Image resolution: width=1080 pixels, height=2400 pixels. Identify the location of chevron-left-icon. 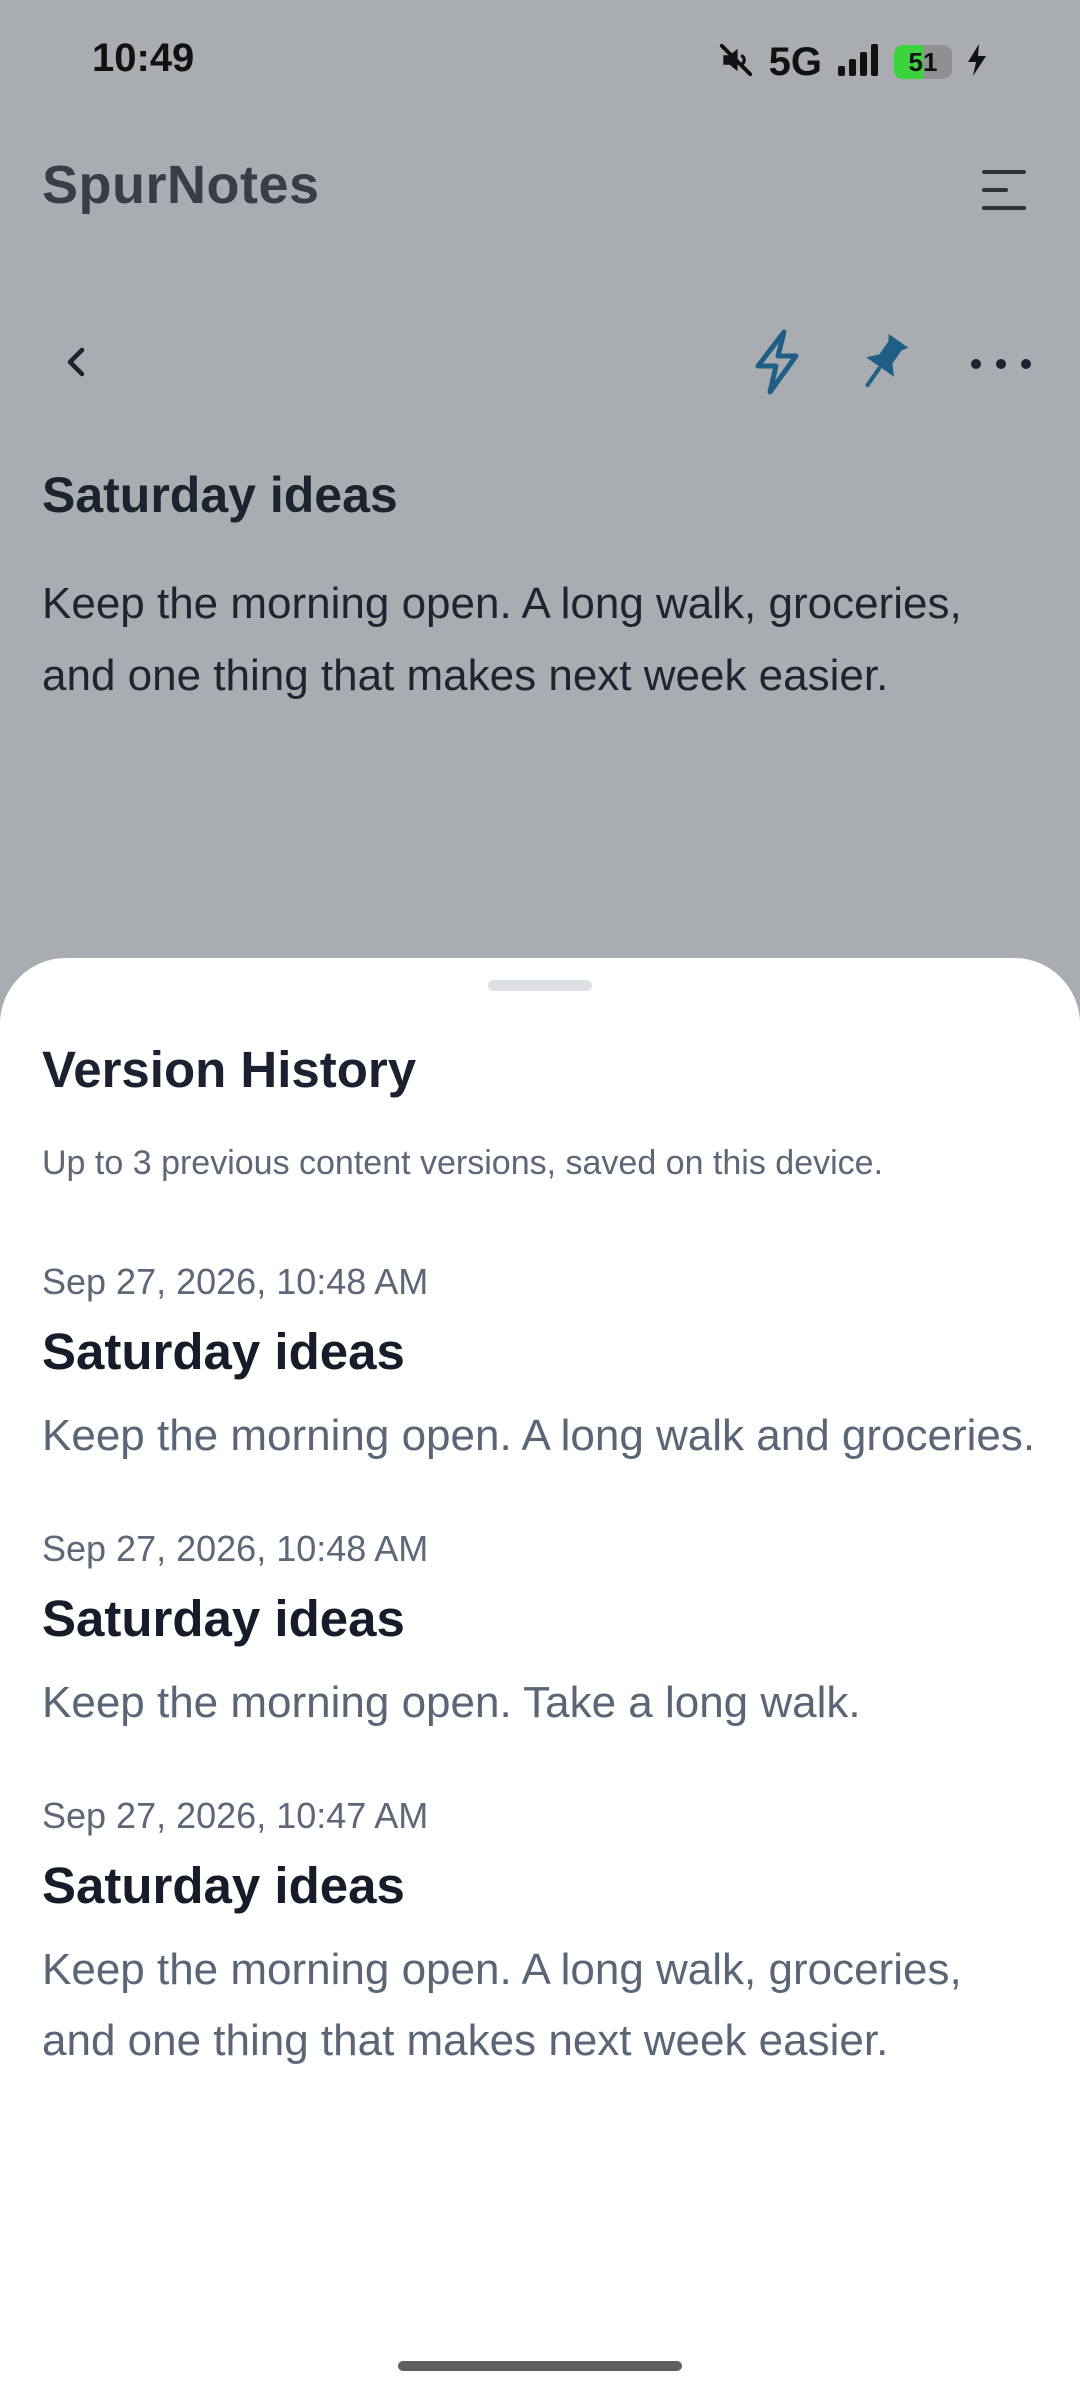
(76, 362).